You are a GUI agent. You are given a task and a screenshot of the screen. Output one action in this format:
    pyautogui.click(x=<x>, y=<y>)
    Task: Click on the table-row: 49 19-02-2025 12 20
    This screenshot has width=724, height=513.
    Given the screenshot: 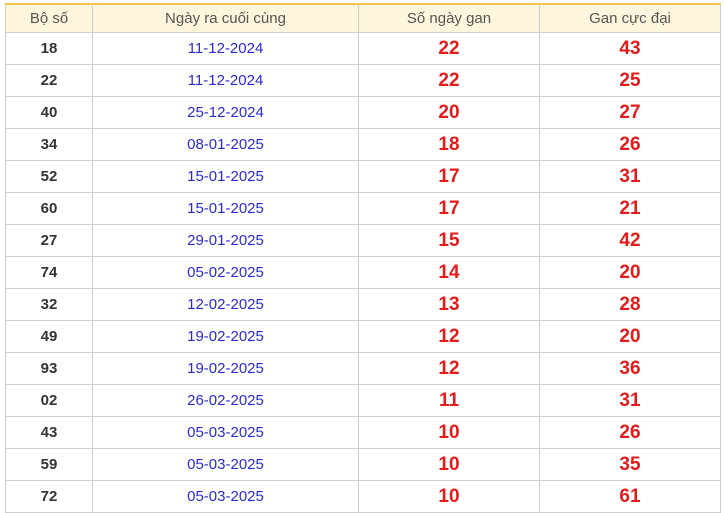 What is the action you would take?
    pyautogui.click(x=363, y=336)
    